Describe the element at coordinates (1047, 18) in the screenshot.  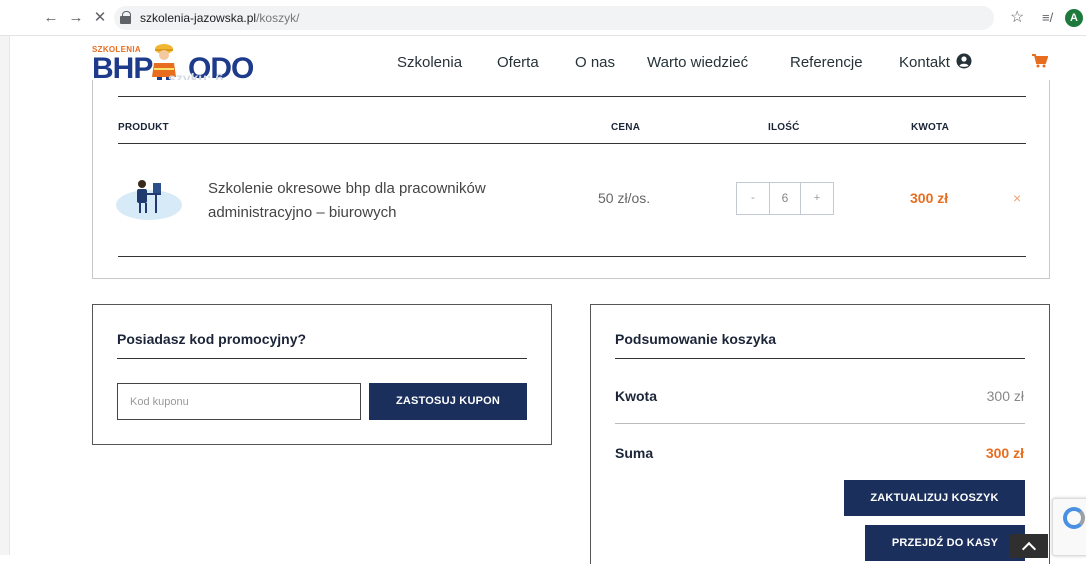
I see `reading-list-icon: ≡/` at that location.